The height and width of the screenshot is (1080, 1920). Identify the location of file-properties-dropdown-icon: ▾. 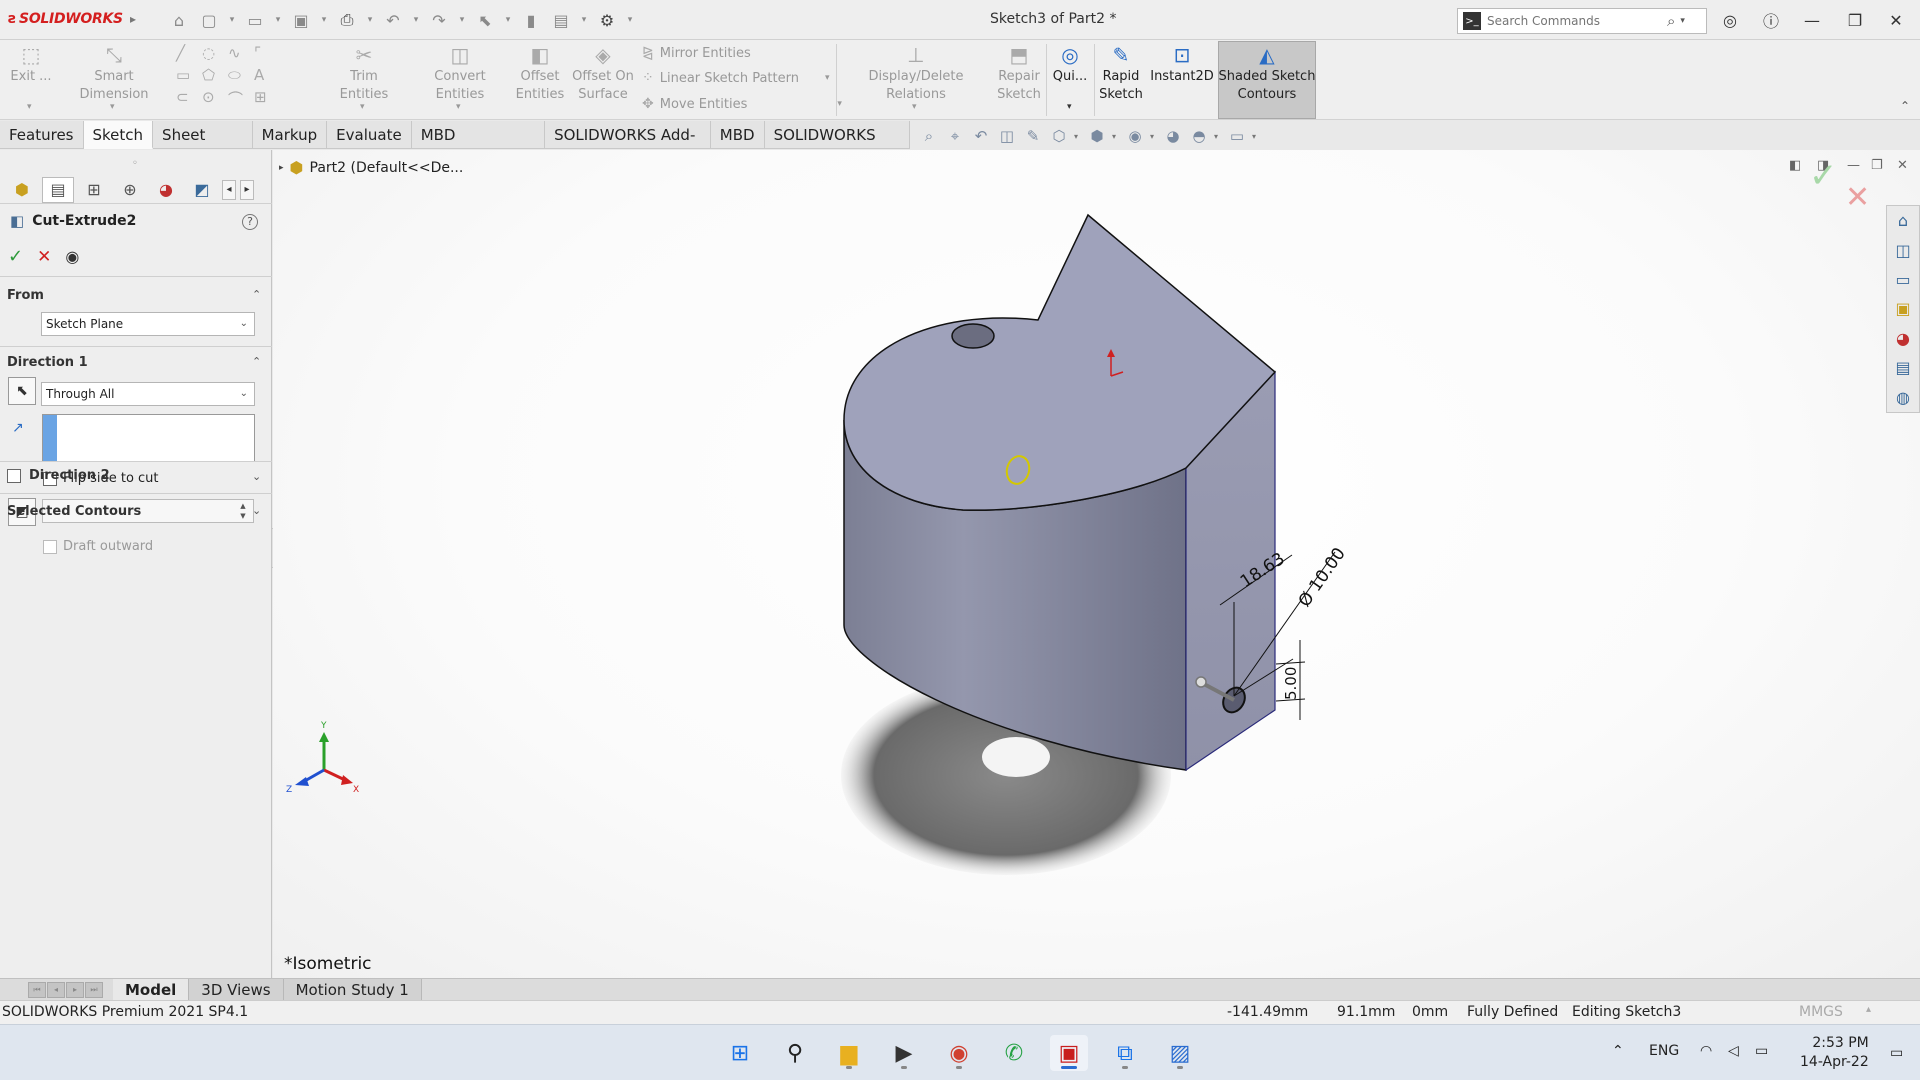
(584, 20).